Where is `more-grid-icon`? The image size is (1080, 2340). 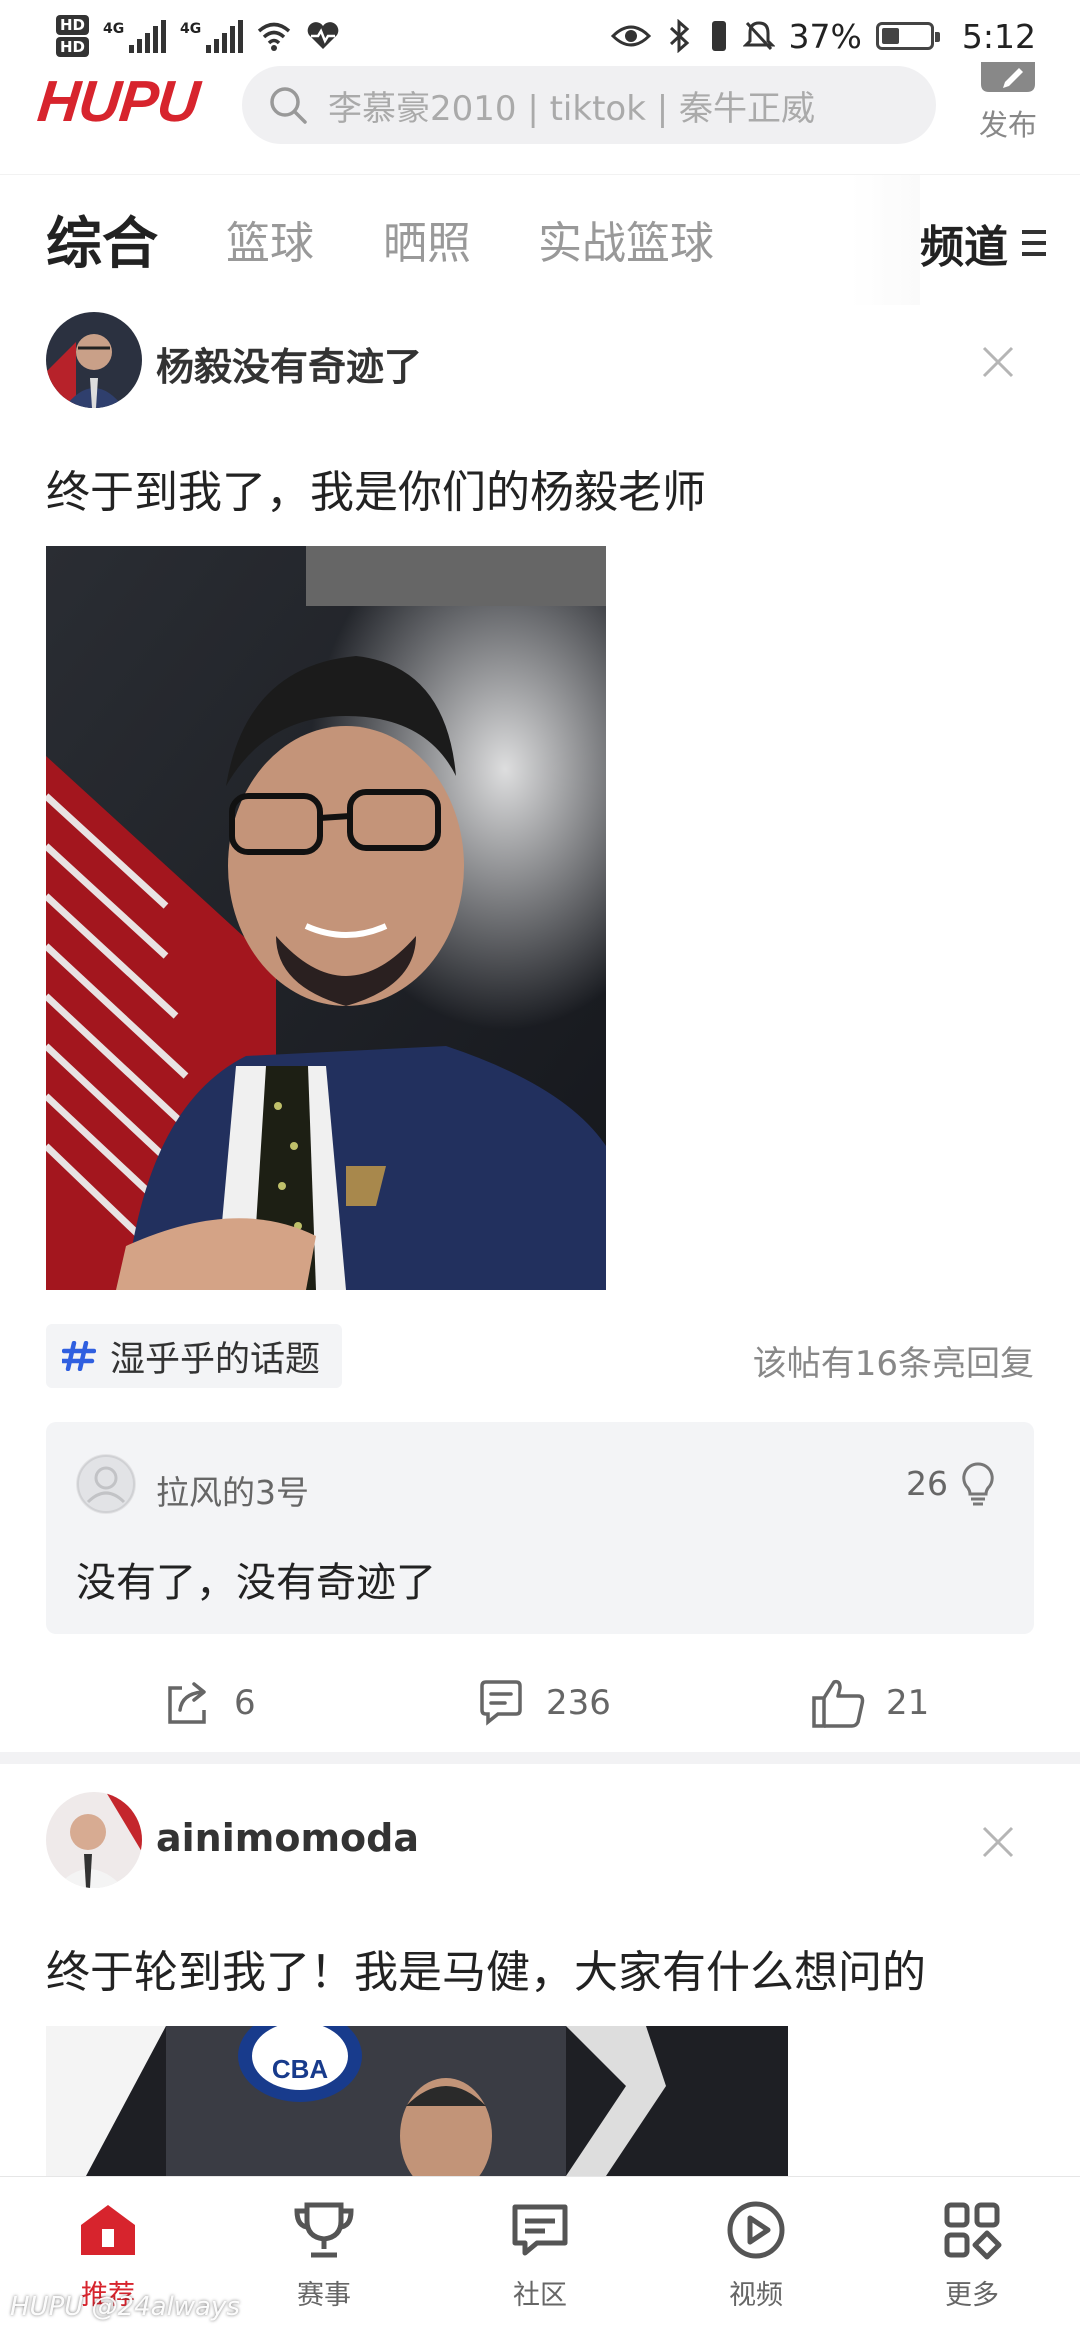 more-grid-icon is located at coordinates (973, 2231).